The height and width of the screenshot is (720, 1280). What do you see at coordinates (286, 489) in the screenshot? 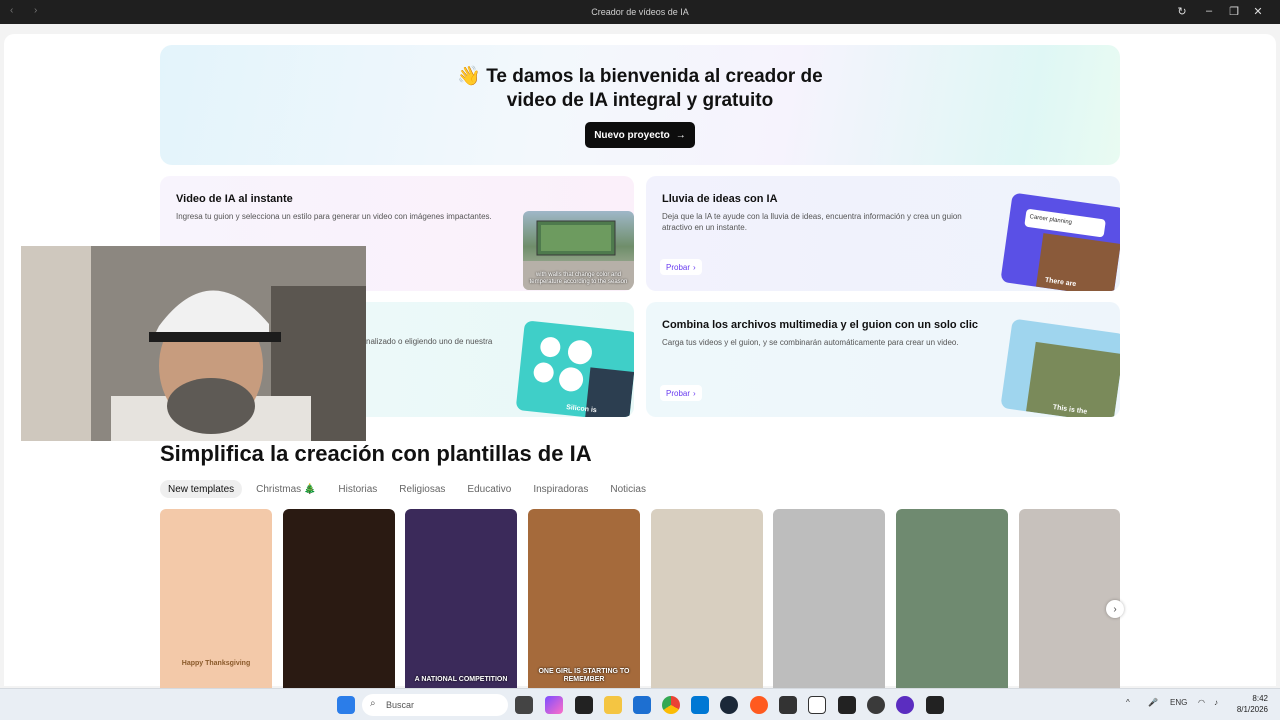
I see `tab-christmas: Christmas 🎄` at bounding box center [286, 489].